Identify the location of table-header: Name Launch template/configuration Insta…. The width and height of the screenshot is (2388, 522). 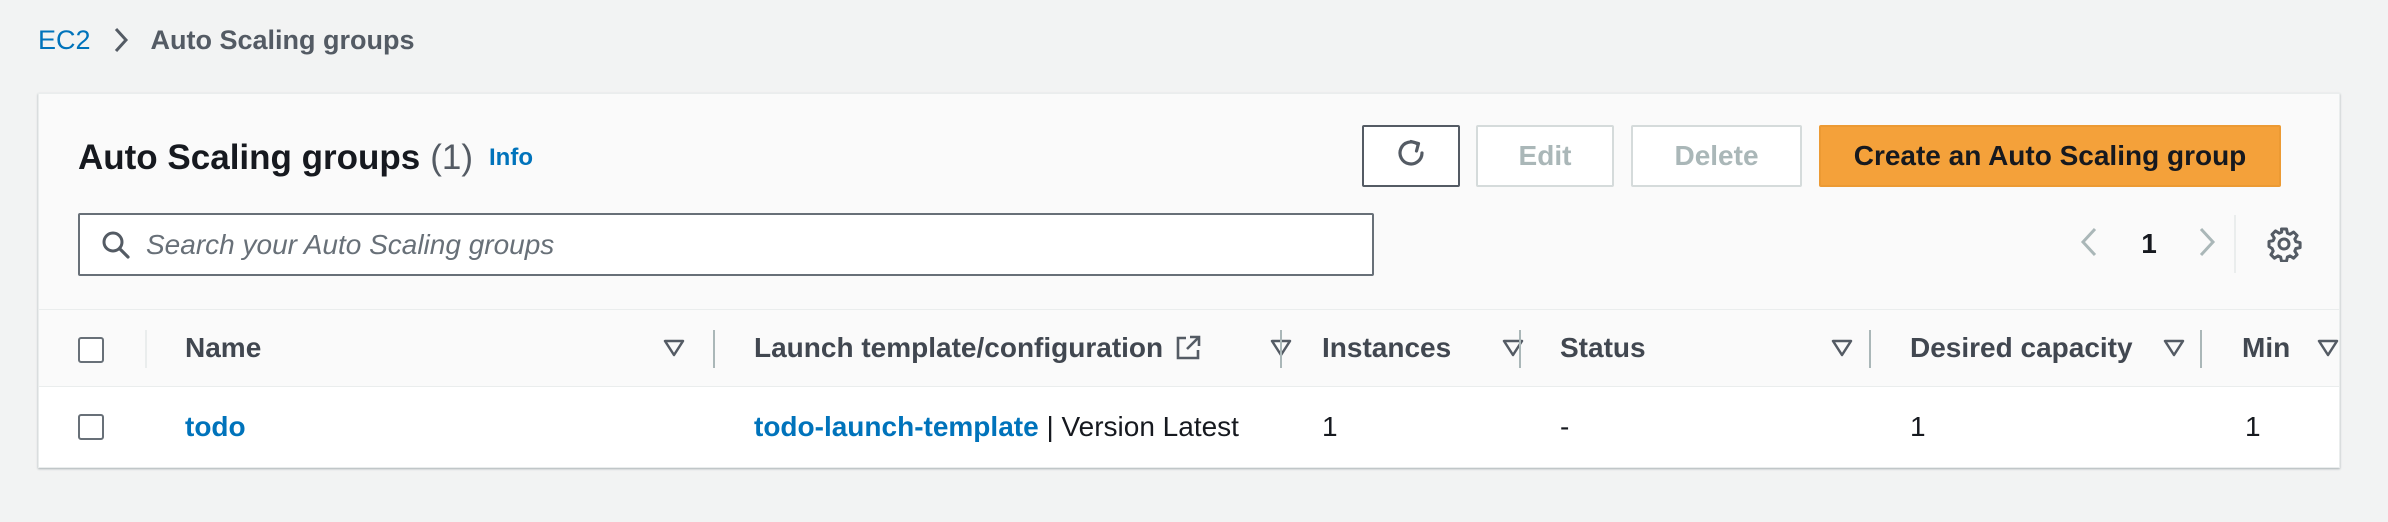
(1189, 348).